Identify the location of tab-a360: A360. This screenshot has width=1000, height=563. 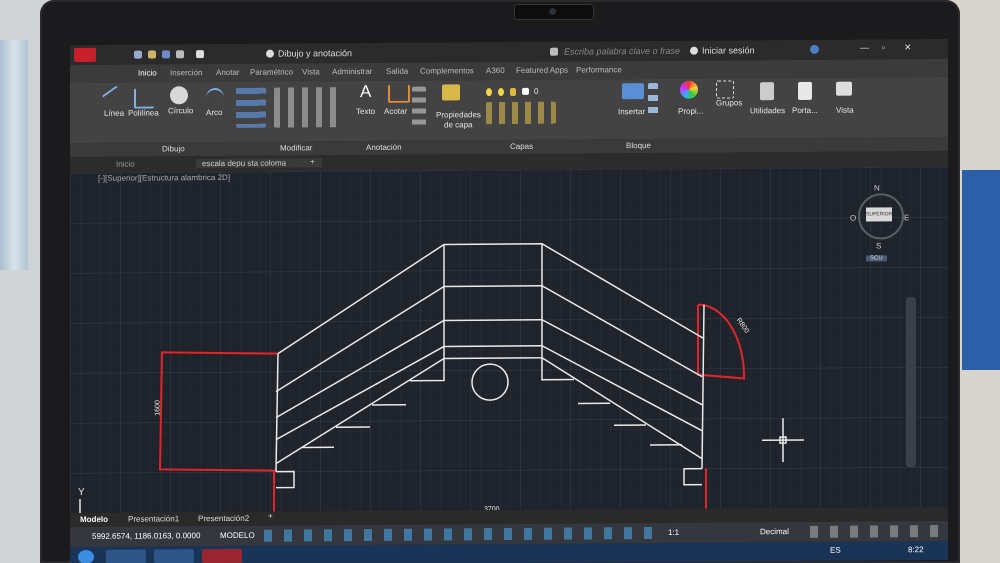
(495, 70).